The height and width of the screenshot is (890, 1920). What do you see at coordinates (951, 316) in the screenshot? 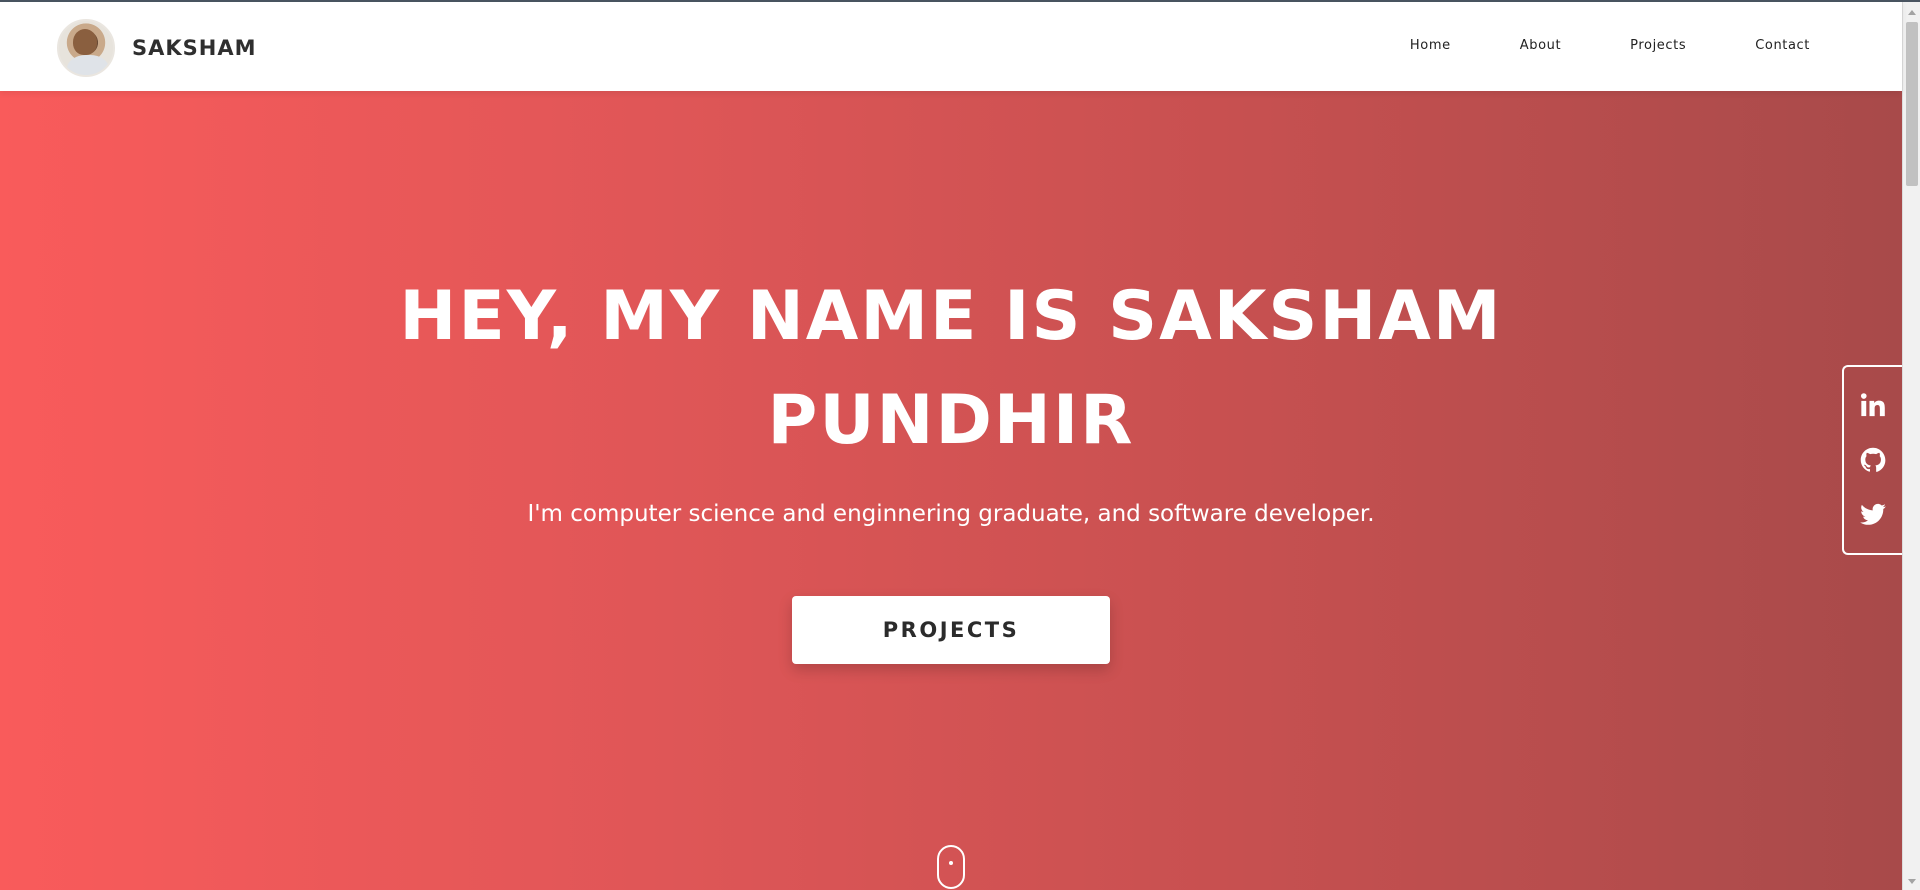
I see `hero-title-line-1: HEY, MY NAME IS SAKSHAM` at bounding box center [951, 316].